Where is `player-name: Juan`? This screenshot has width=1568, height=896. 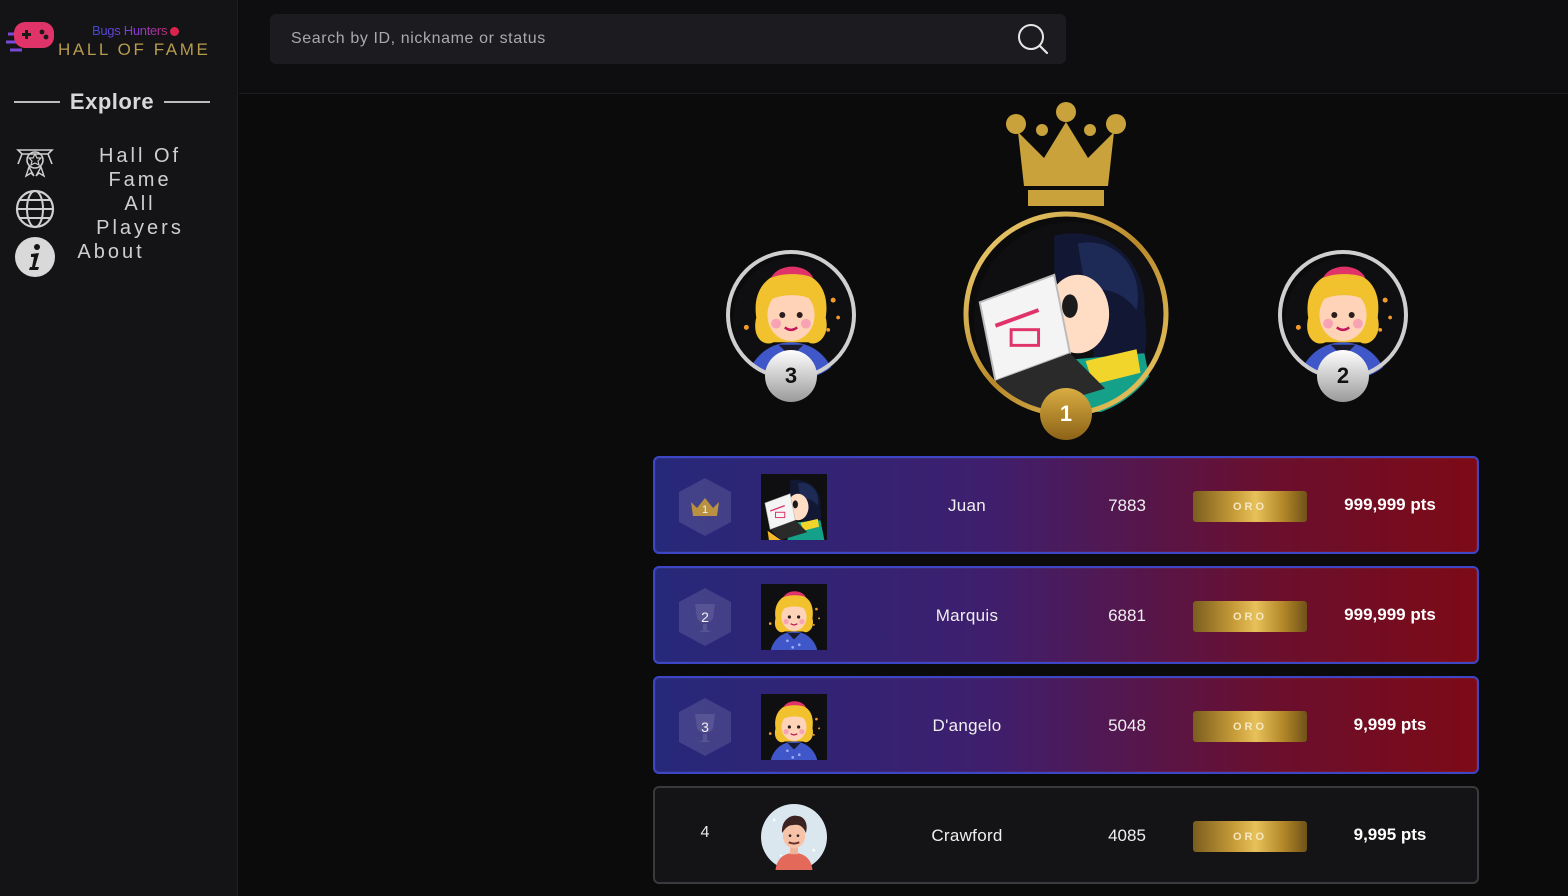
player-name: Juan is located at coordinates (967, 505).